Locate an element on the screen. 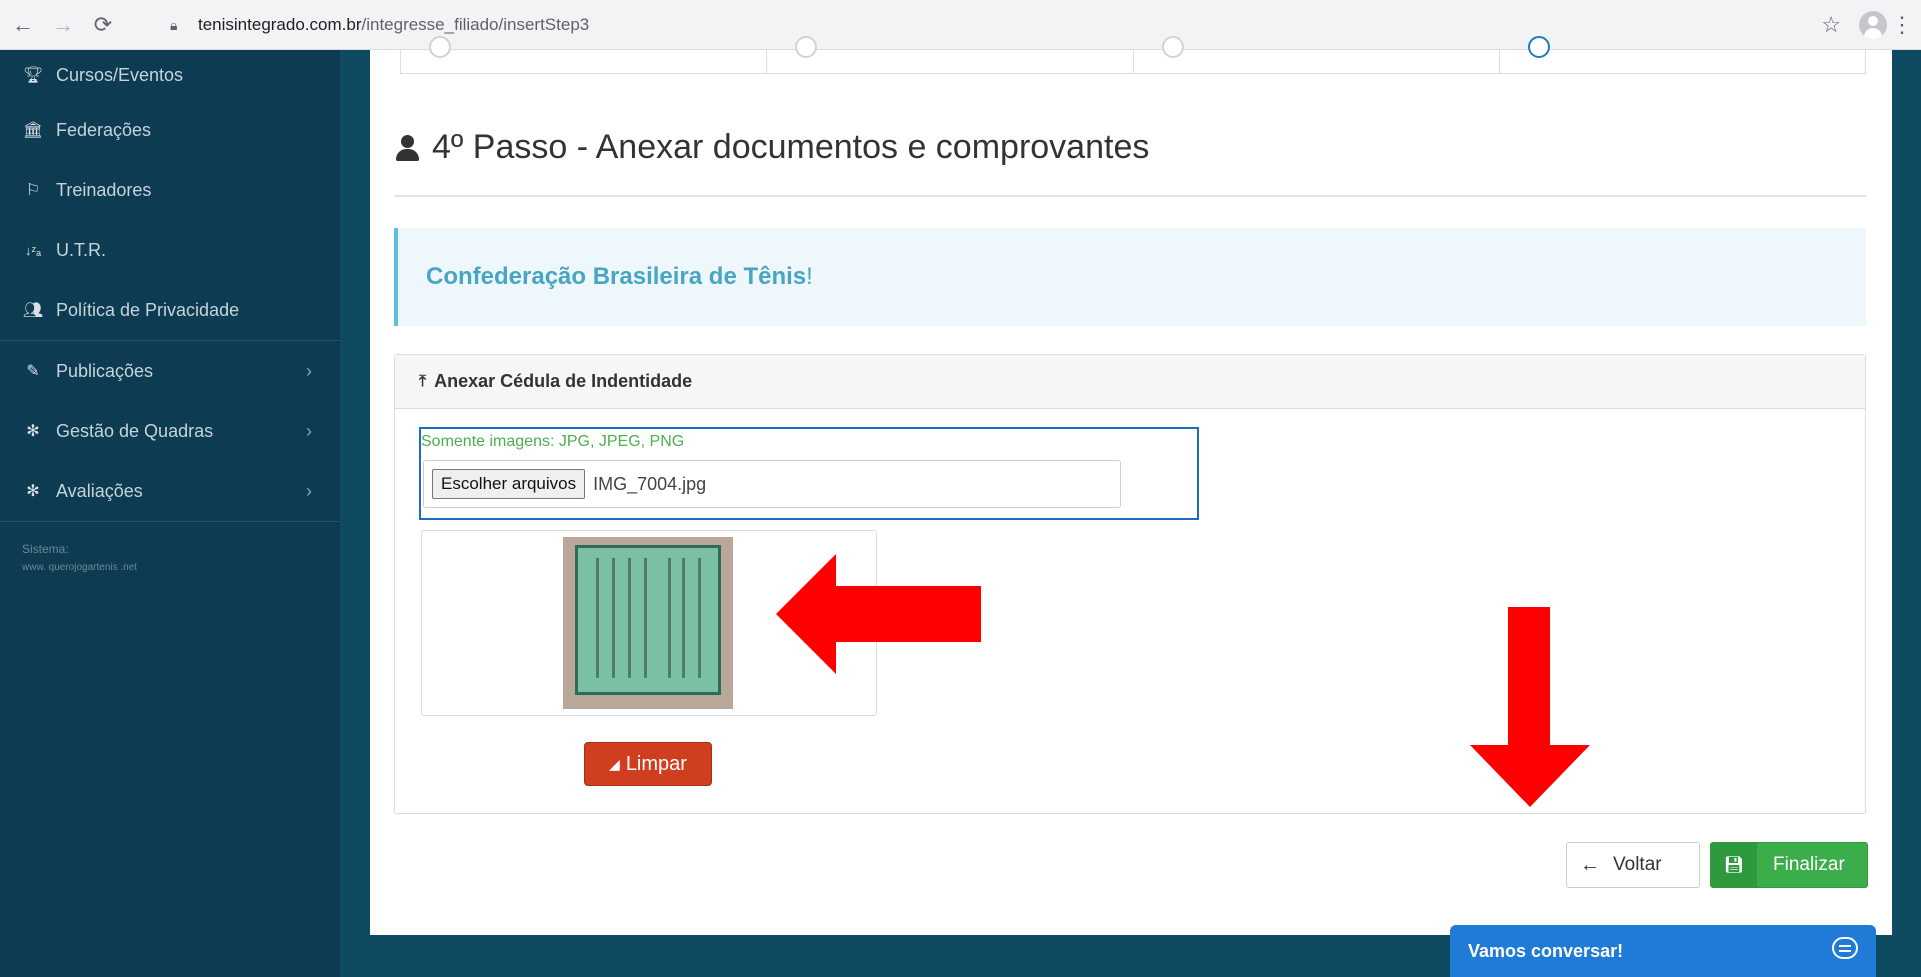 This screenshot has width=1921, height=977. sidebar-item-gestao-quadras: ✻ Gestão de Quadras › is located at coordinates (170, 431).